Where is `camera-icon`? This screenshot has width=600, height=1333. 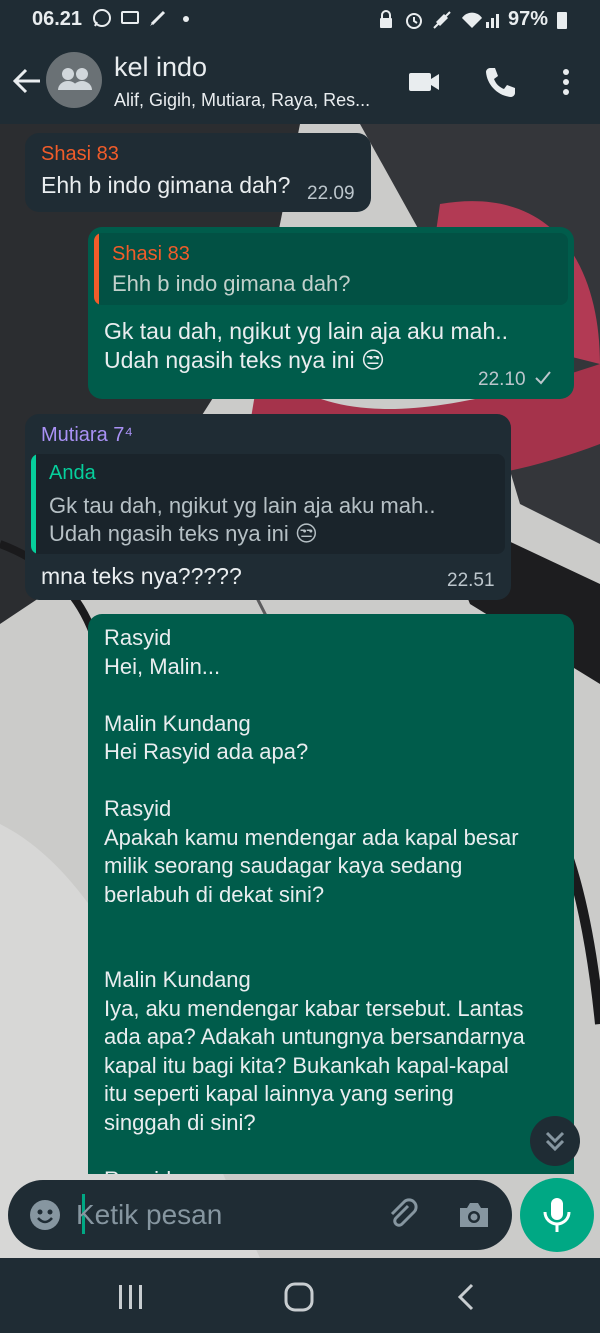 camera-icon is located at coordinates (474, 1215).